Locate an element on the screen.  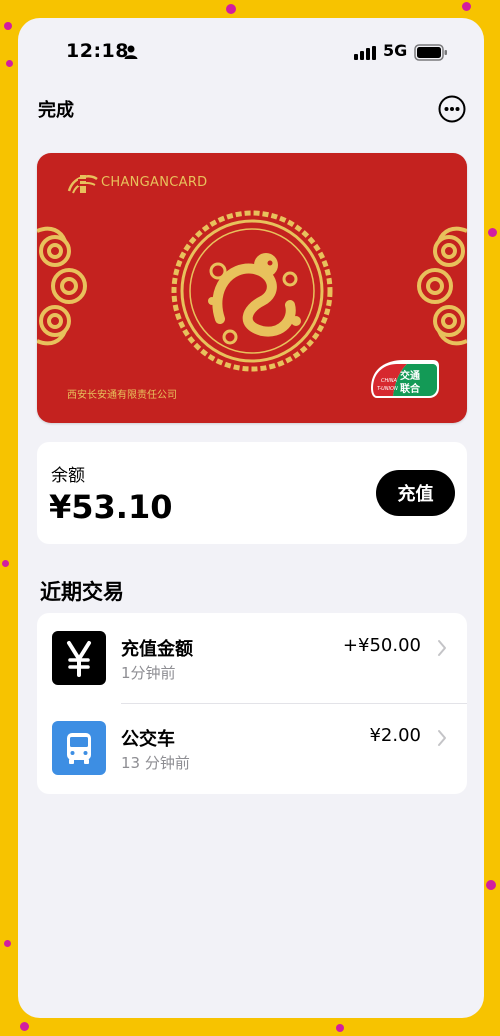
done-button: 完成 is located at coordinates (56, 109).